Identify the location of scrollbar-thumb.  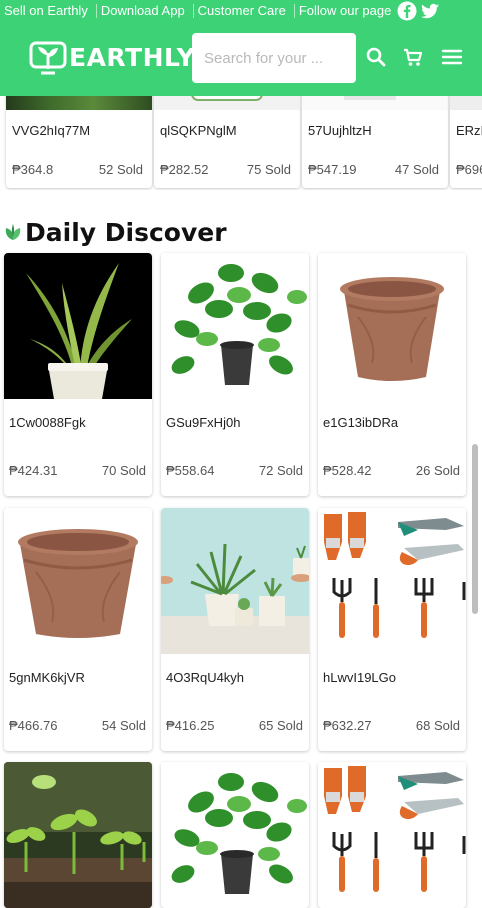
(475, 529).